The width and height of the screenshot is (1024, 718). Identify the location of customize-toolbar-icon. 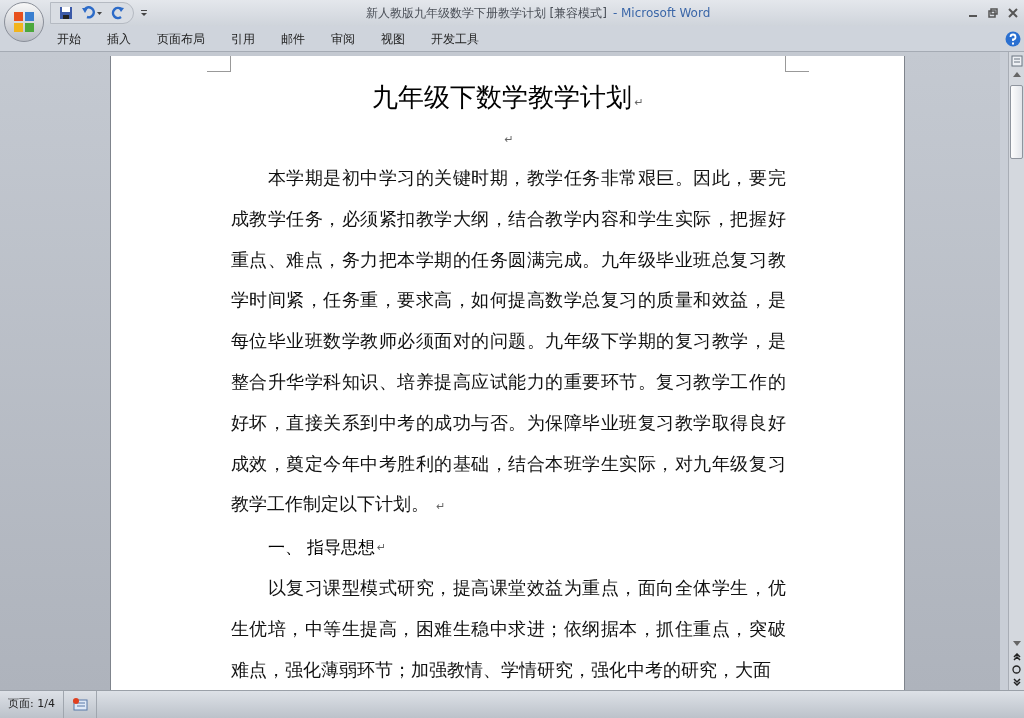
(144, 13).